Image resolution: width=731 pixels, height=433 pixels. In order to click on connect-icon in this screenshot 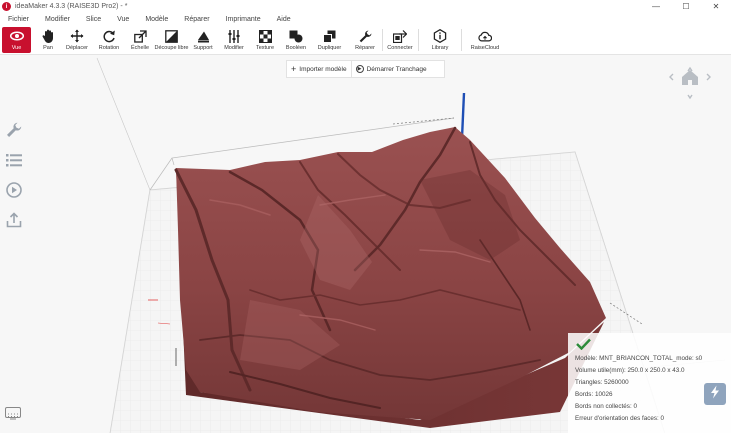, I will do `click(400, 36)`.